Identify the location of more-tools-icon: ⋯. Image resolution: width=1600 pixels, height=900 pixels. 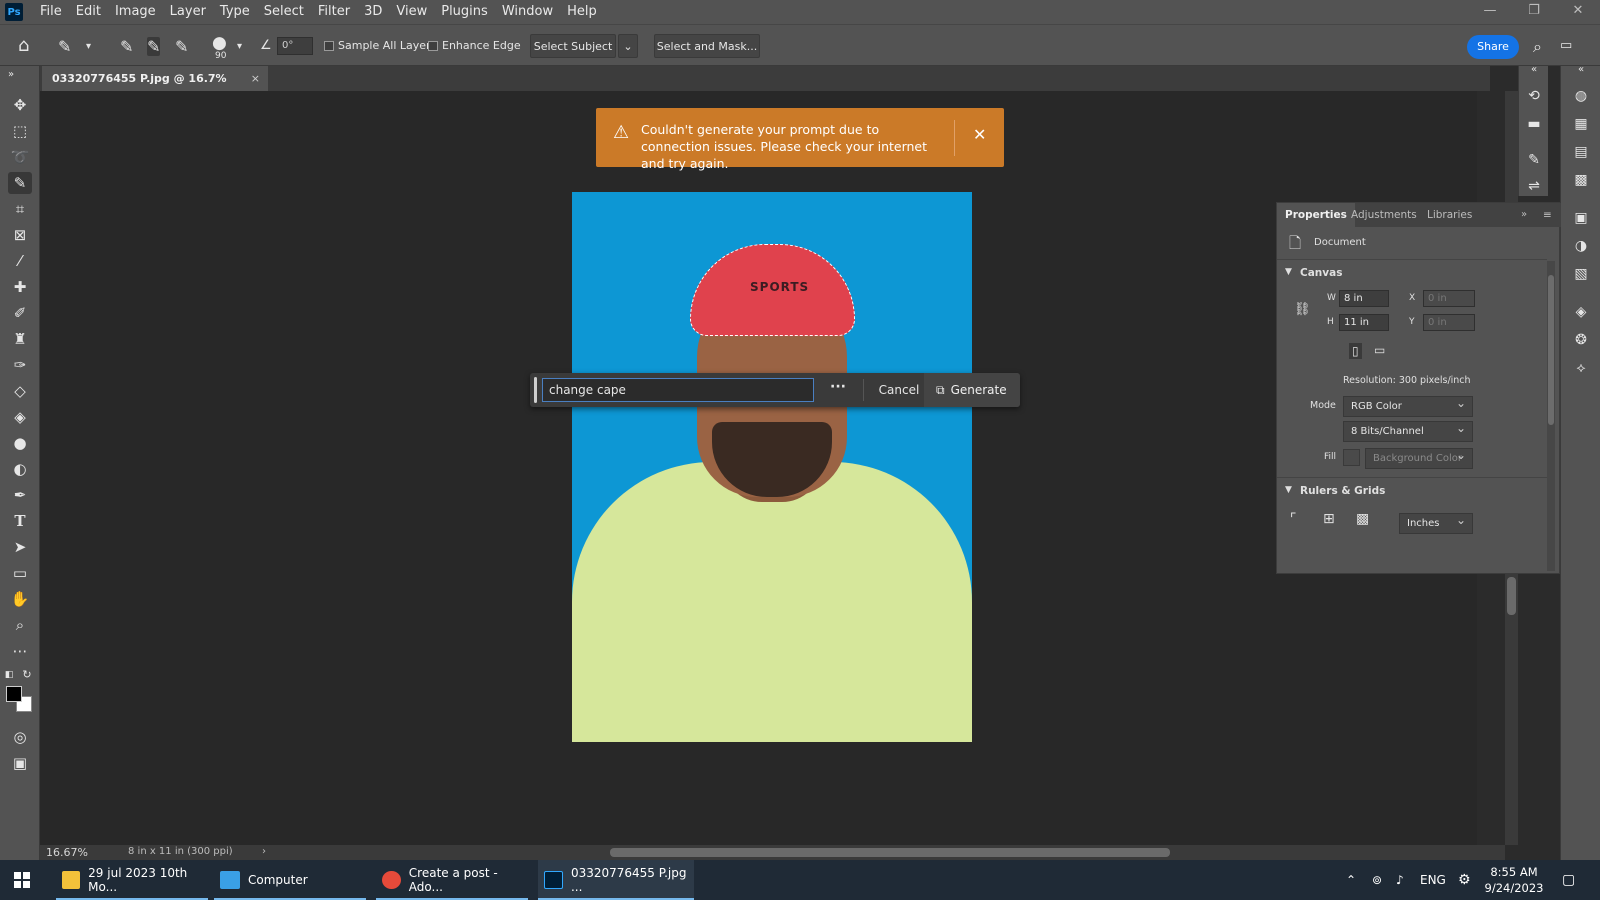
(20, 651).